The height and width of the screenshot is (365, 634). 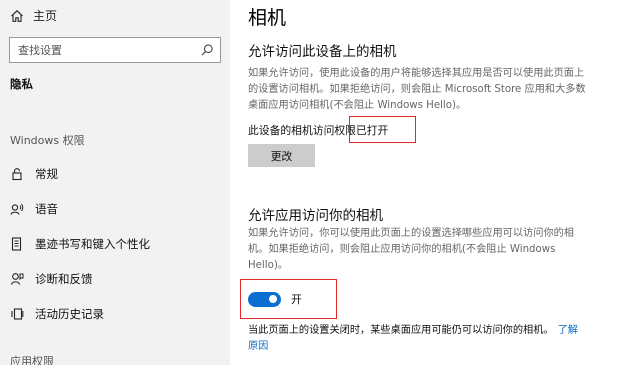 I want to click on sidebar-item-label: 语音, so click(x=46, y=209).